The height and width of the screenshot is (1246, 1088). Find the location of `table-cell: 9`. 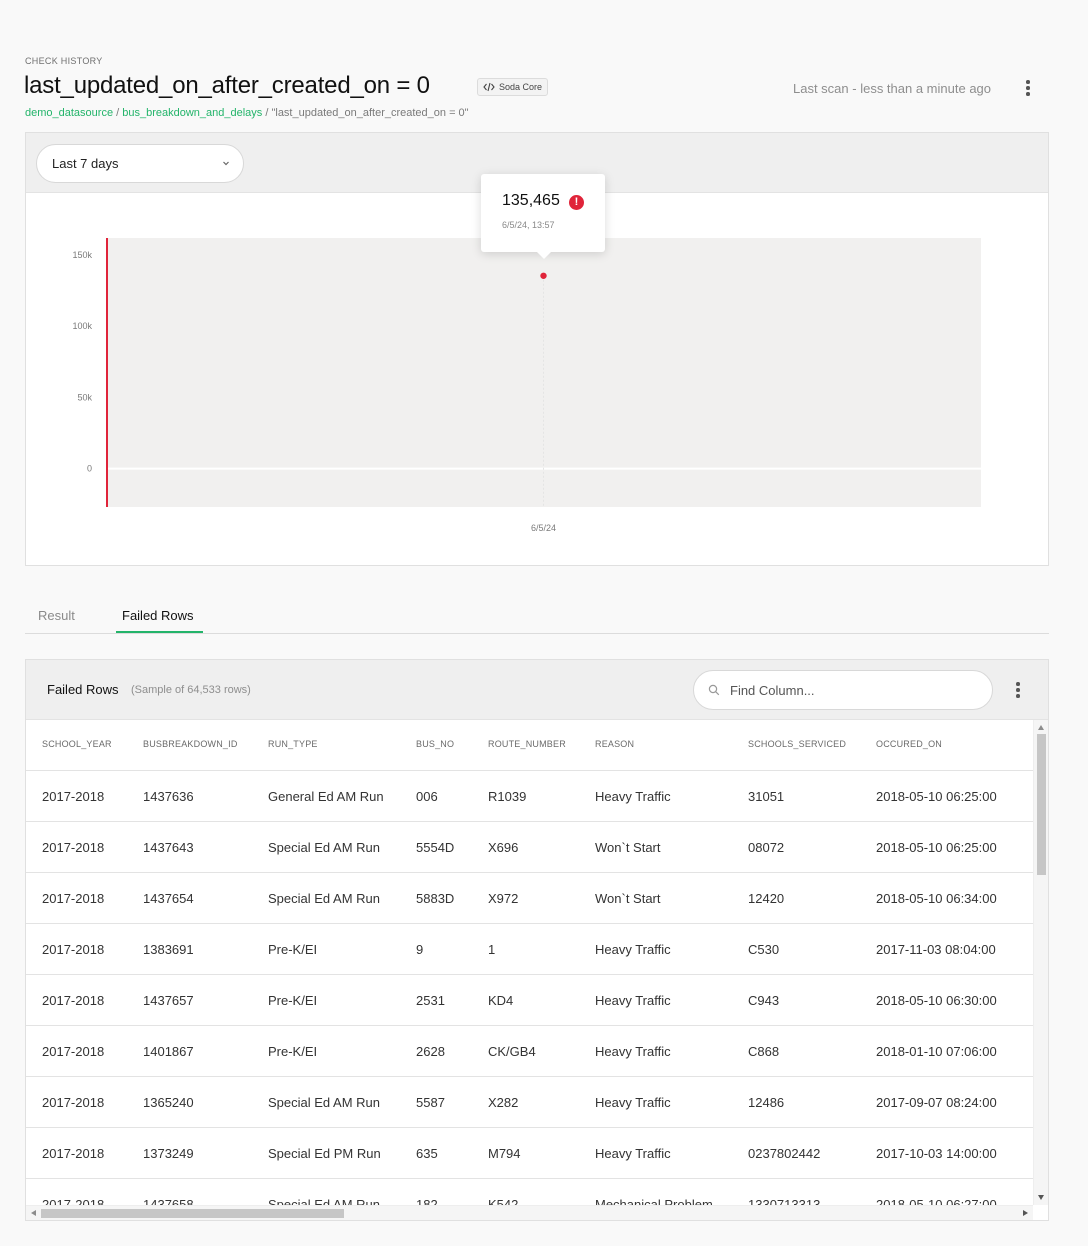

table-cell: 9 is located at coordinates (420, 949).